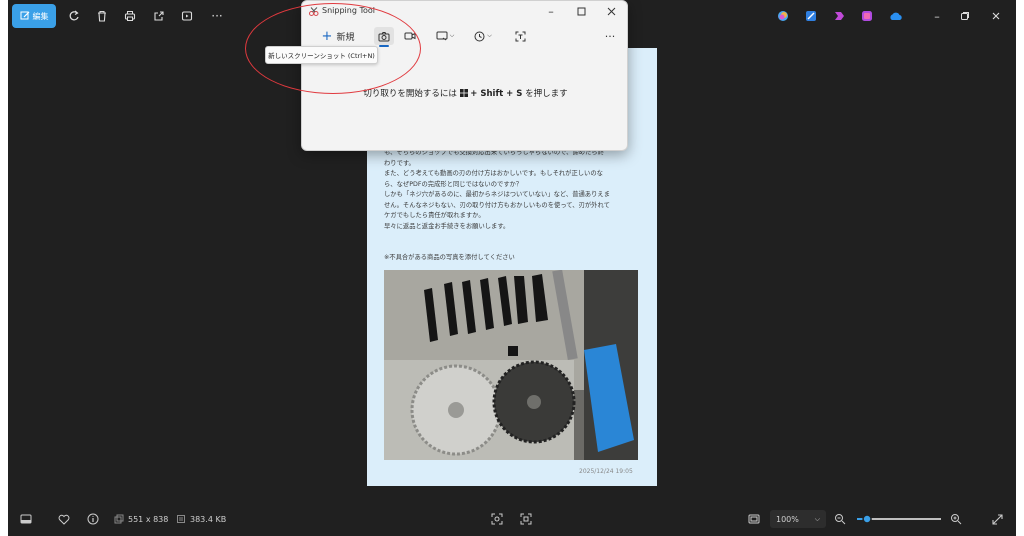  I want to click on zoom-in-button, so click(956, 519).